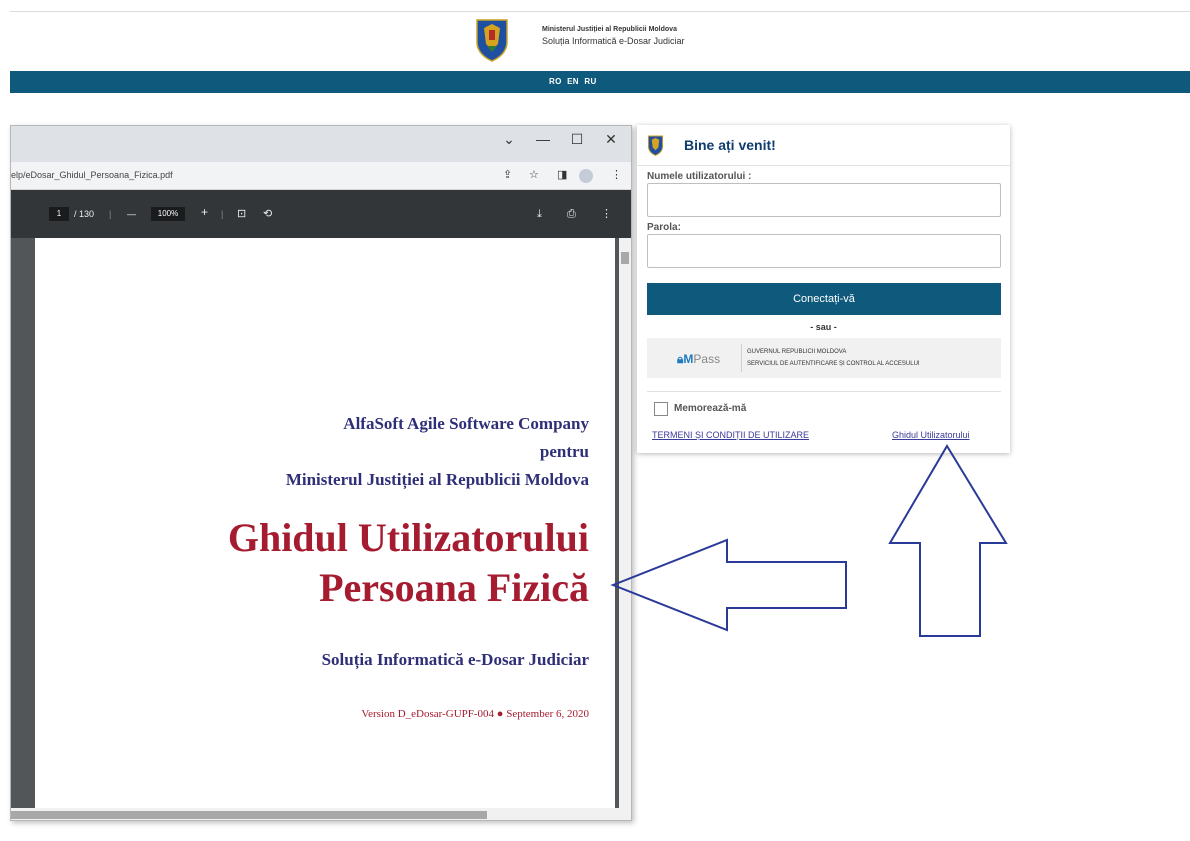  Describe the element at coordinates (204, 212) in the screenshot. I see `zoom-in-button: +` at that location.